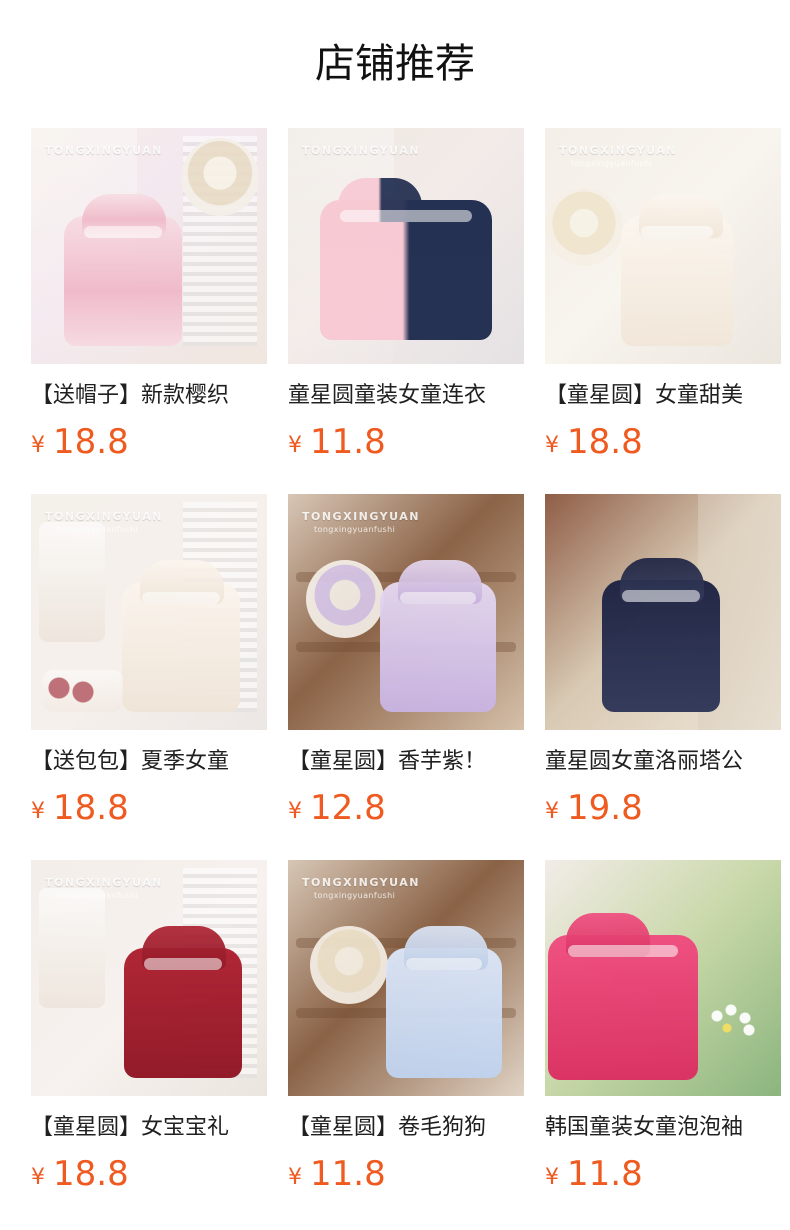 The height and width of the screenshot is (1230, 790). Describe the element at coordinates (406, 396) in the screenshot. I see `product-name: 童星圆童装女童连衣` at that location.